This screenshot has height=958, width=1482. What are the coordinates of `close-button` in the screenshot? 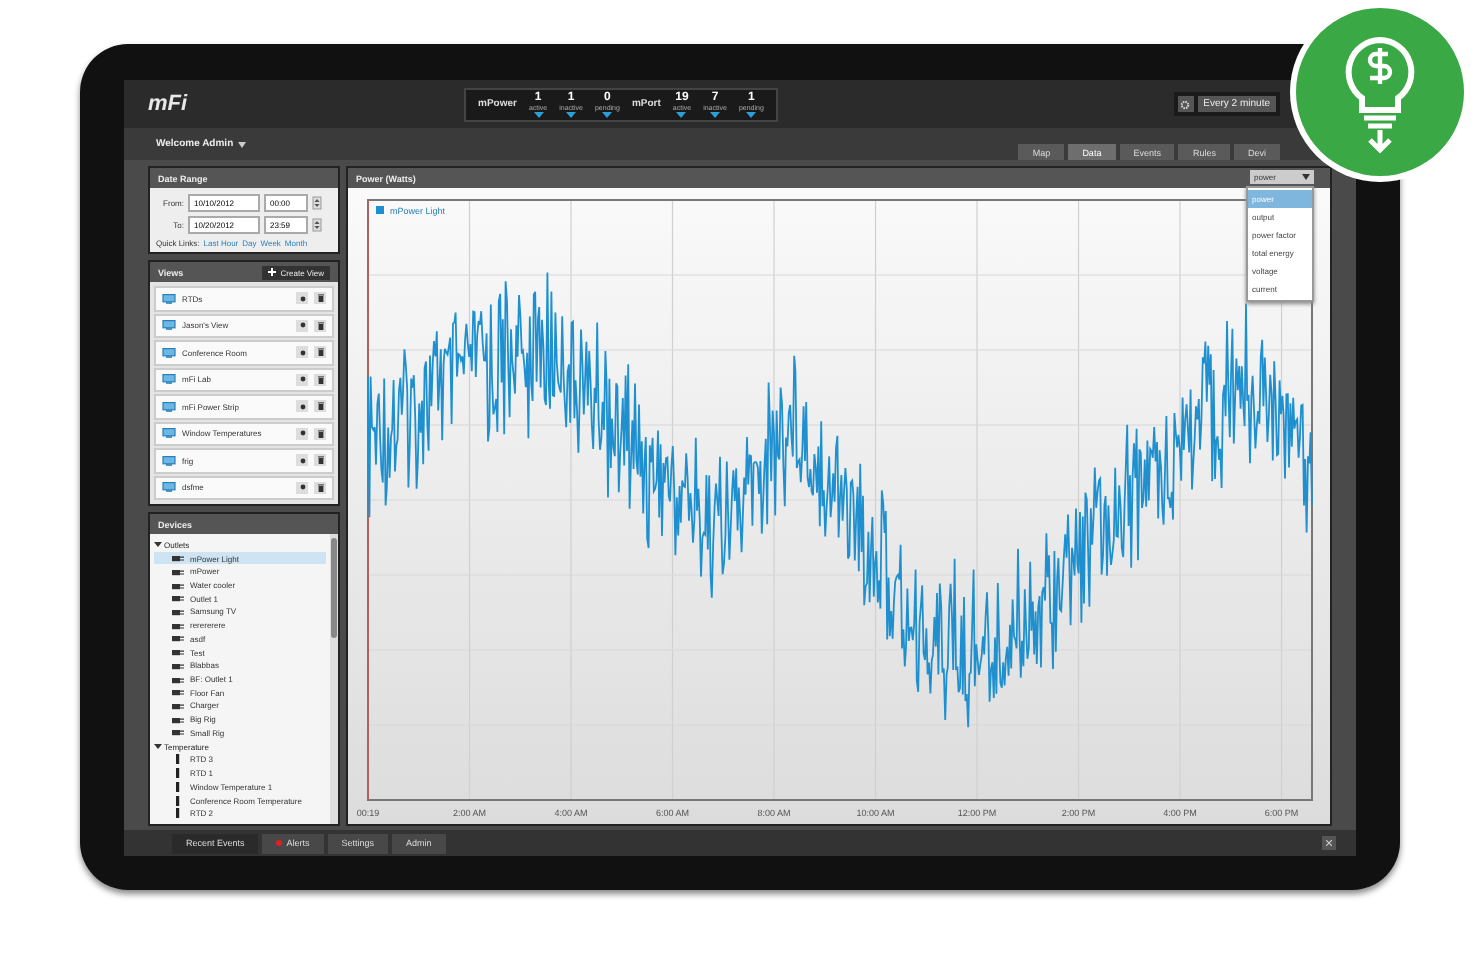 It's located at (1329, 843).